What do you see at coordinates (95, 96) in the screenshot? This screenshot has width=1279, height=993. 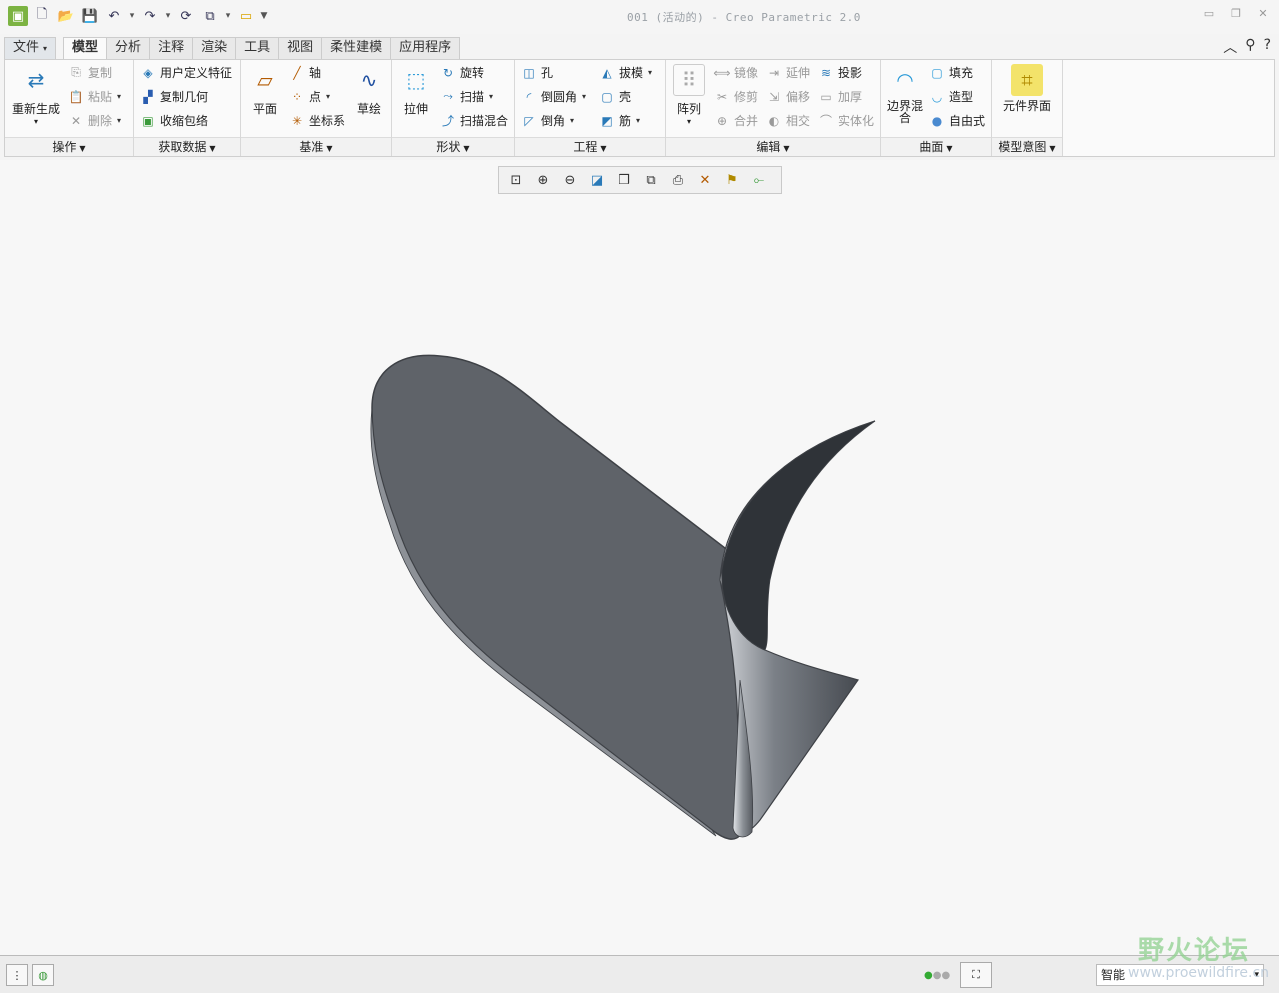 I see `paste-button: 📋 粘贴 ▾` at bounding box center [95, 96].